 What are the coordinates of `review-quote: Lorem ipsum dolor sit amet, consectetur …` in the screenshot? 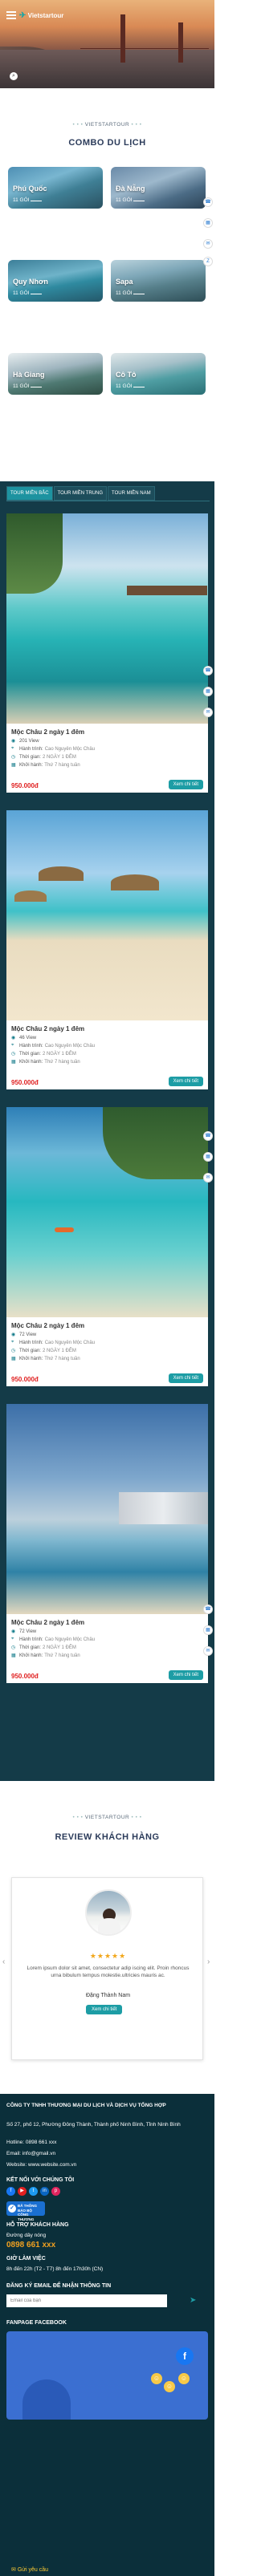 It's located at (108, 1971).